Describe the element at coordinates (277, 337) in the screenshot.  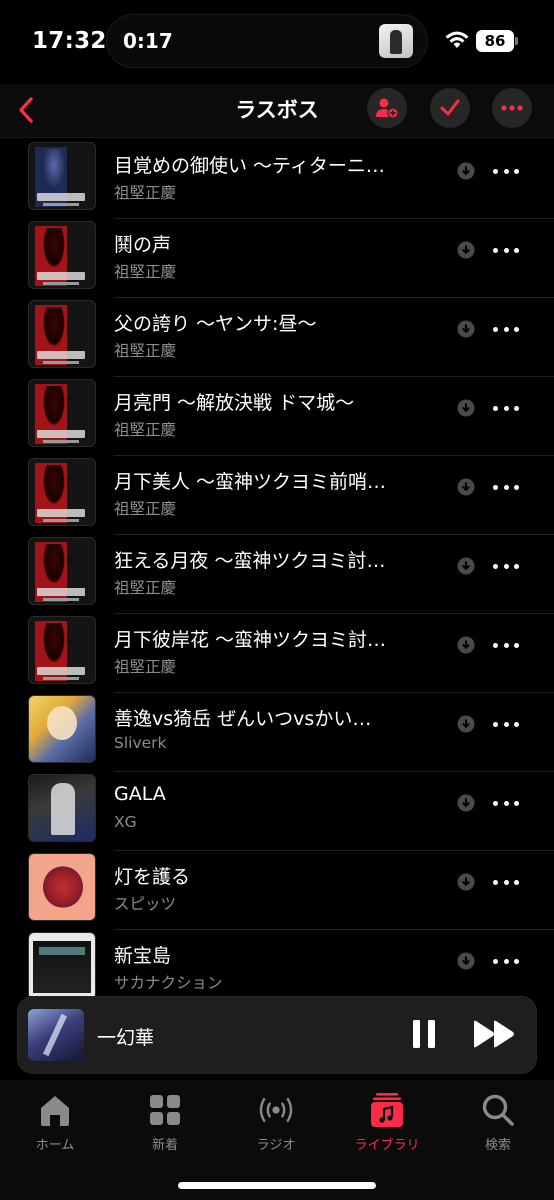
I see `track-row: 父の誇り 〜ヤンサ:昼〜 祖堅正慶` at that location.